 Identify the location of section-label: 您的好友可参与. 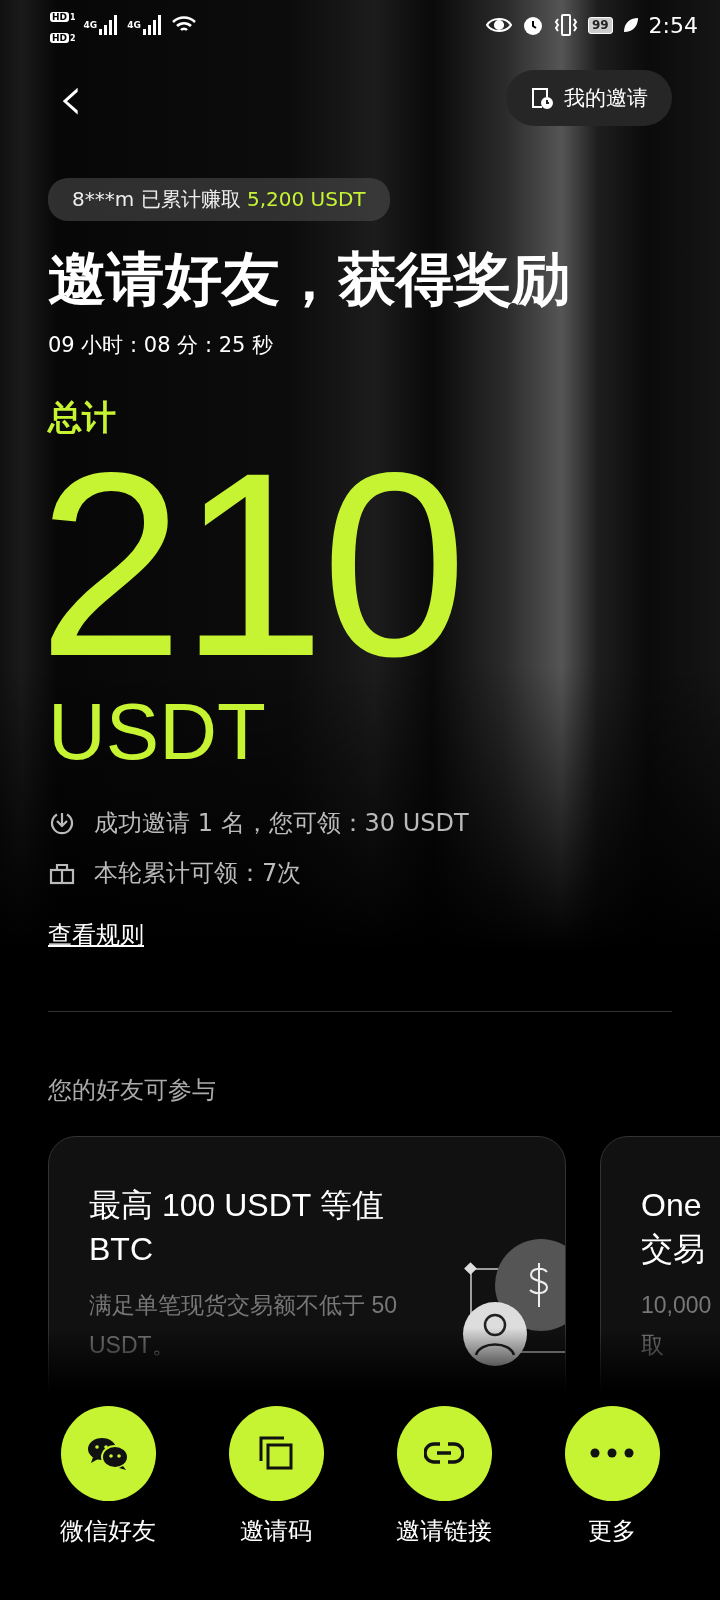
(132, 1090).